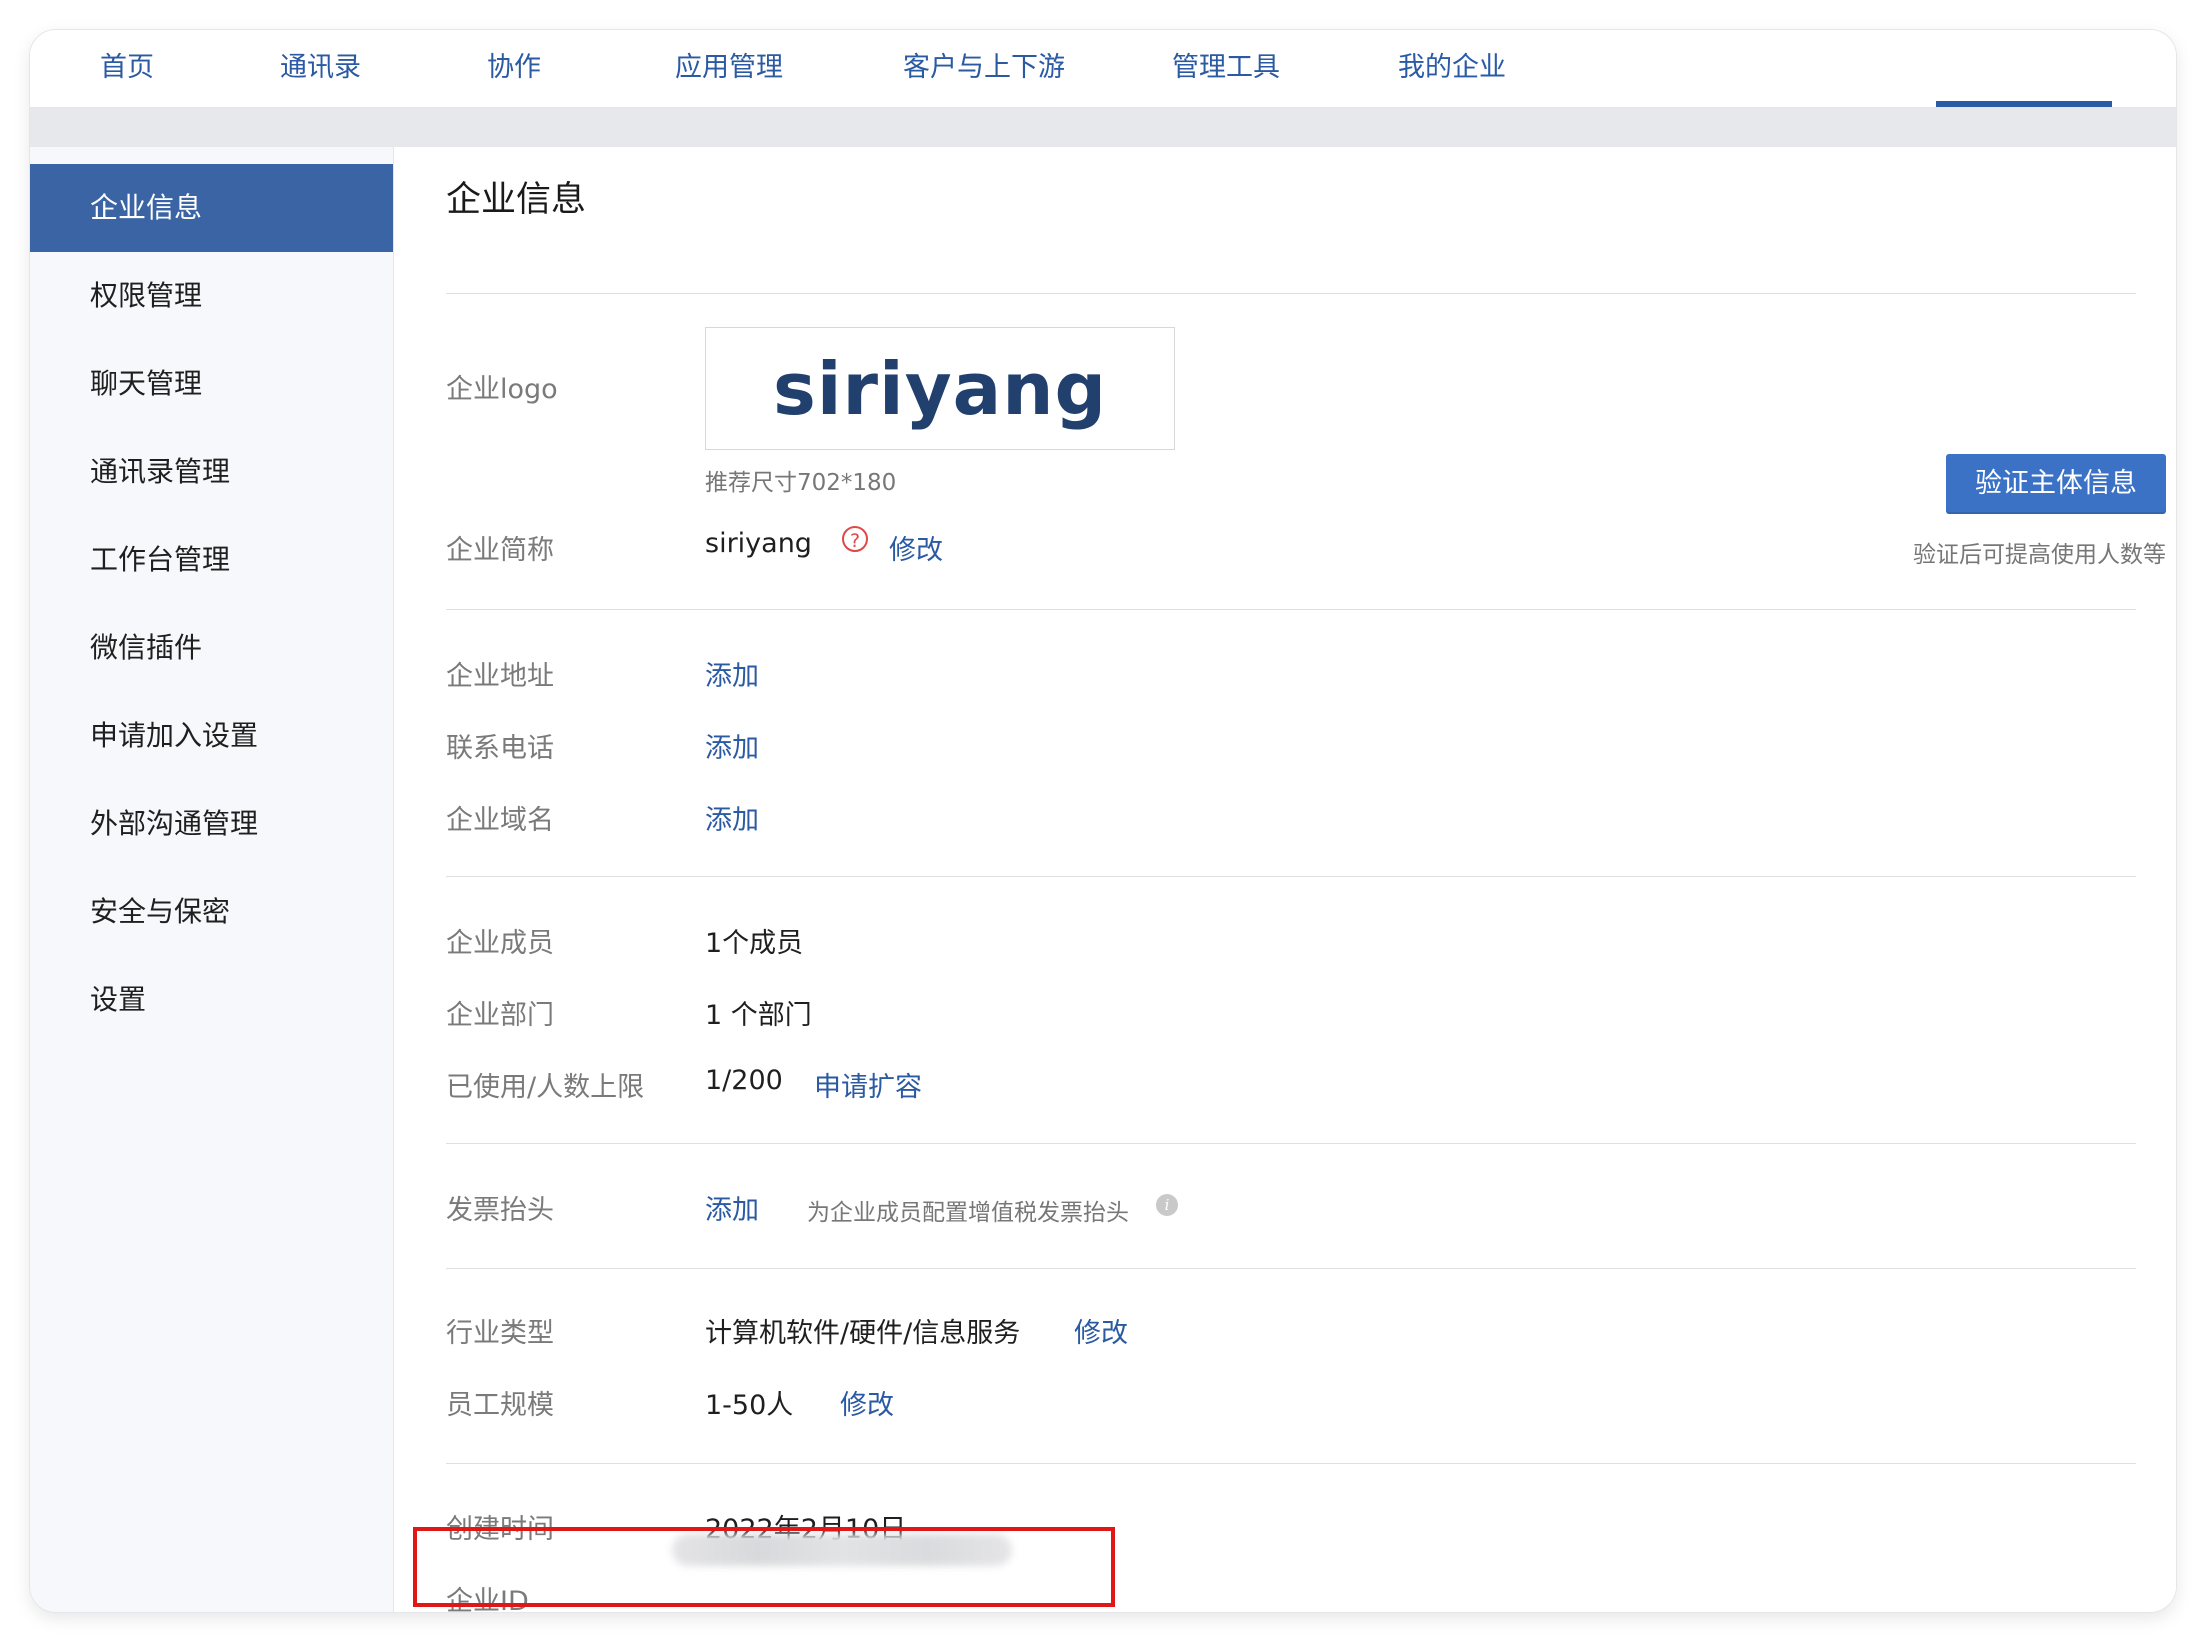  What do you see at coordinates (500, 1333) in the screenshot?
I see `industry-label: 行业类型` at bounding box center [500, 1333].